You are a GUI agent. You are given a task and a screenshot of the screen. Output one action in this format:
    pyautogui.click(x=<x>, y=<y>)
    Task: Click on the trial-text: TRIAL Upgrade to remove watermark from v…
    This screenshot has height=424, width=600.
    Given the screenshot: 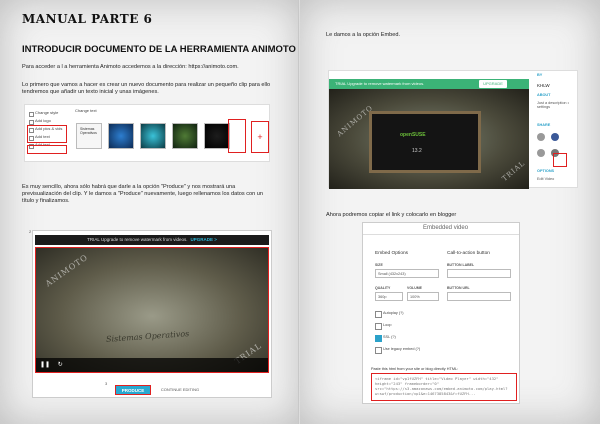 What is the action you would take?
    pyautogui.click(x=137, y=239)
    